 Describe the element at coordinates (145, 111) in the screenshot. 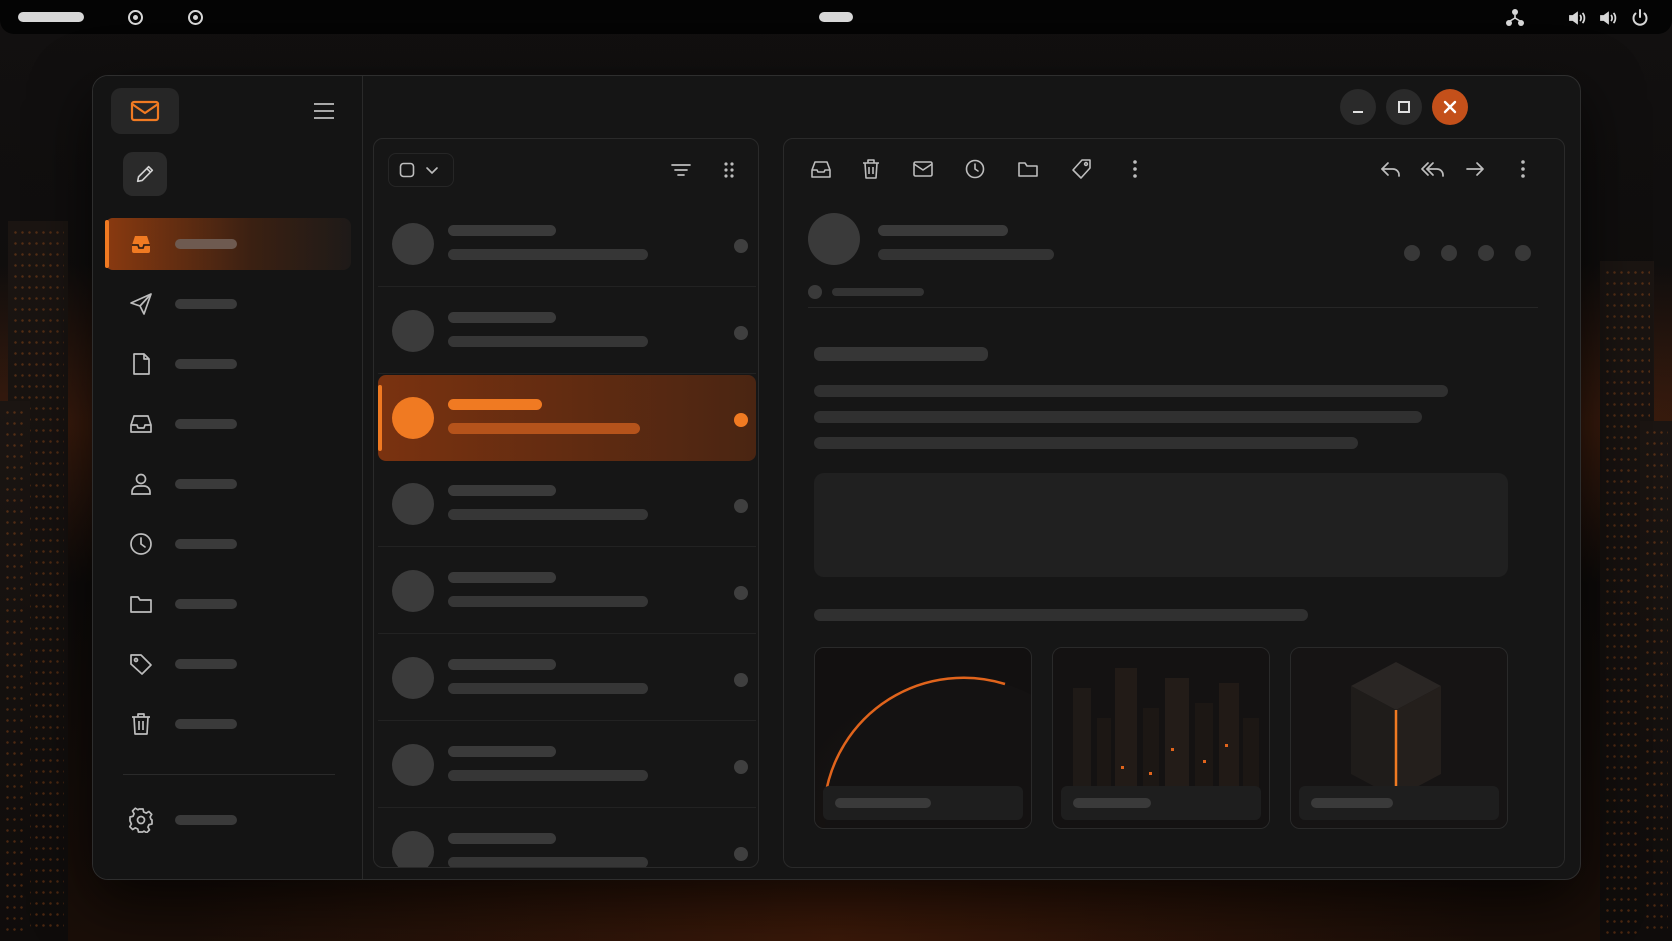

I see `app-logo` at that location.